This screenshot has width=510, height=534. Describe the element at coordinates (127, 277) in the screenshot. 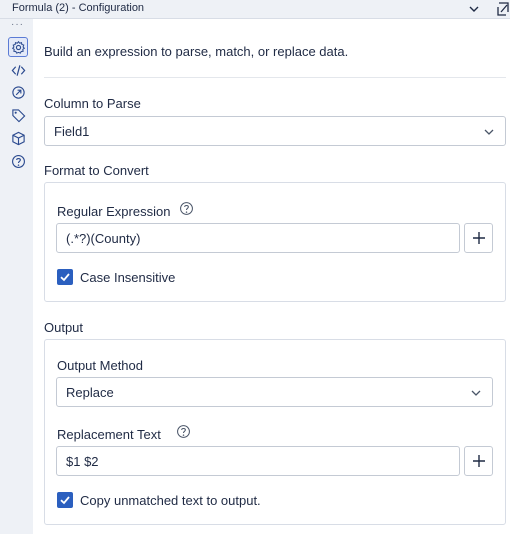

I see `case-insensitive-label: Case Insensitive` at that location.